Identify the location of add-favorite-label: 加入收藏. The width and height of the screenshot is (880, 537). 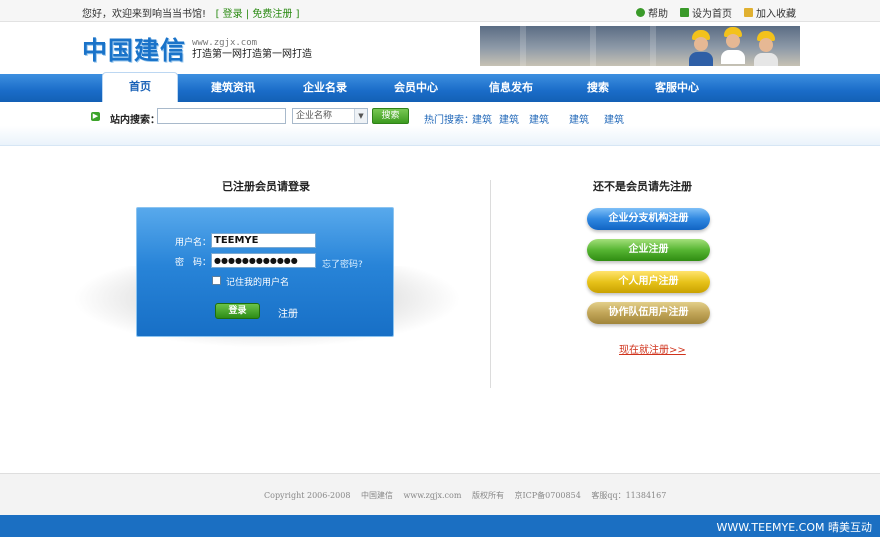
(776, 14).